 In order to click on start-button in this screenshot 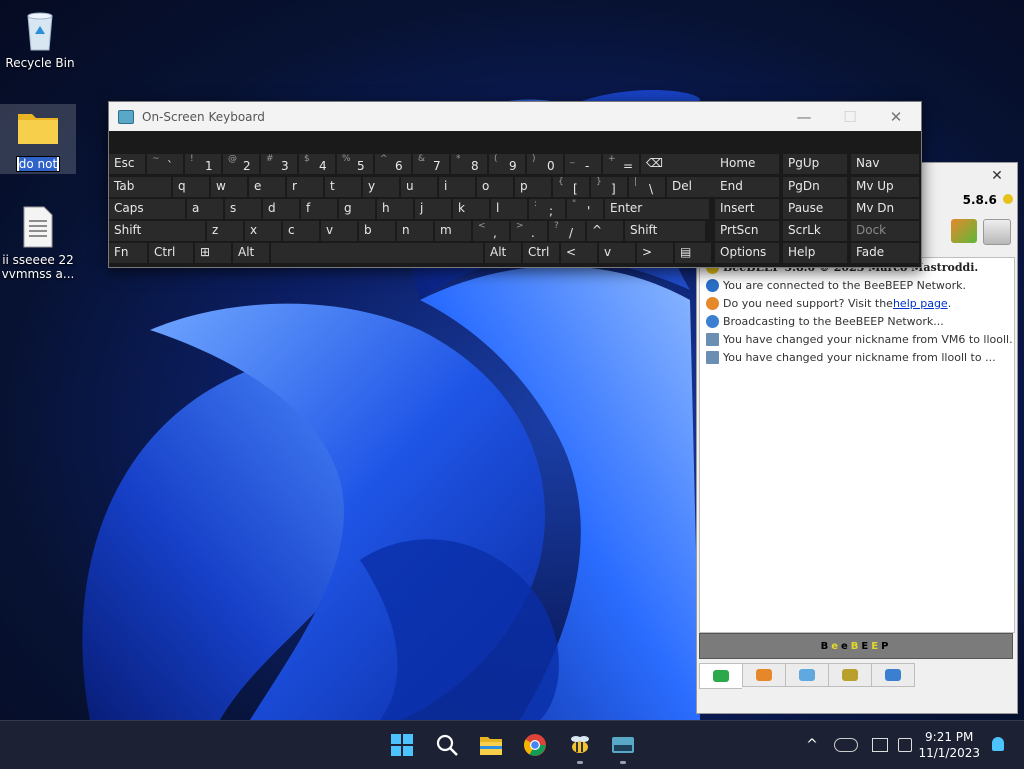, I will do `click(402, 745)`.